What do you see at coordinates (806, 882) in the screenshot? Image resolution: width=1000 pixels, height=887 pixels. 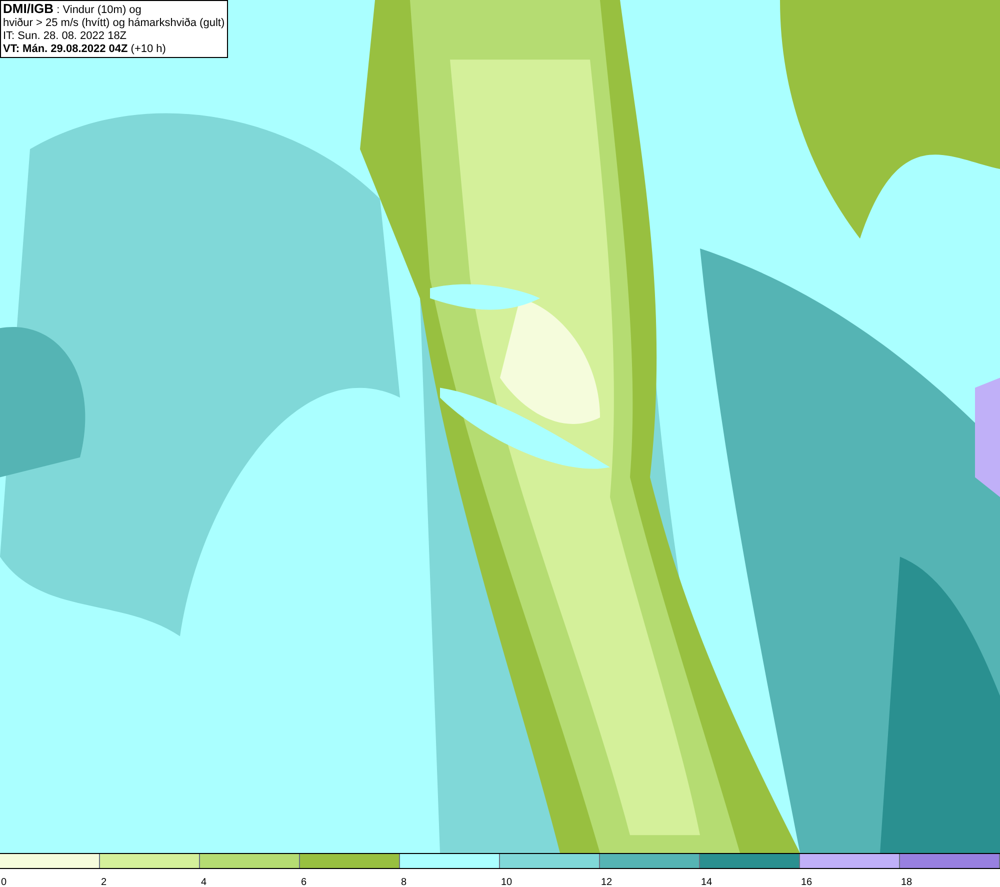 I see `legend-label: 16` at bounding box center [806, 882].